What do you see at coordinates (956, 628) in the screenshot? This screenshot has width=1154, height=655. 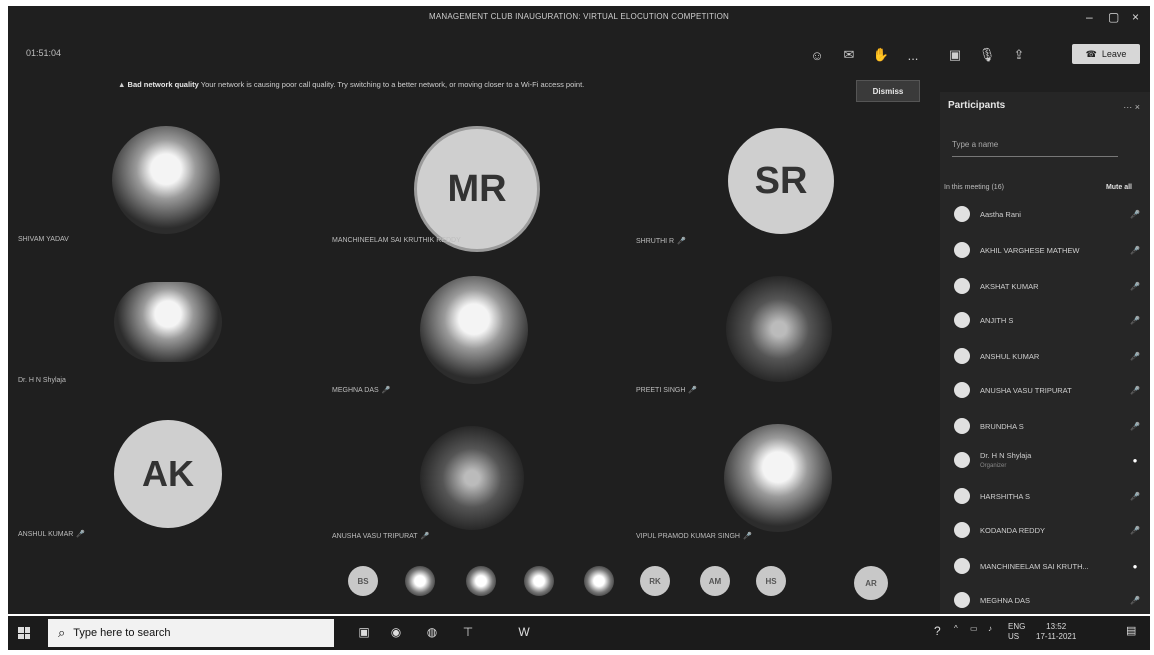 I see `tray-chevron-icon: ^` at bounding box center [956, 628].